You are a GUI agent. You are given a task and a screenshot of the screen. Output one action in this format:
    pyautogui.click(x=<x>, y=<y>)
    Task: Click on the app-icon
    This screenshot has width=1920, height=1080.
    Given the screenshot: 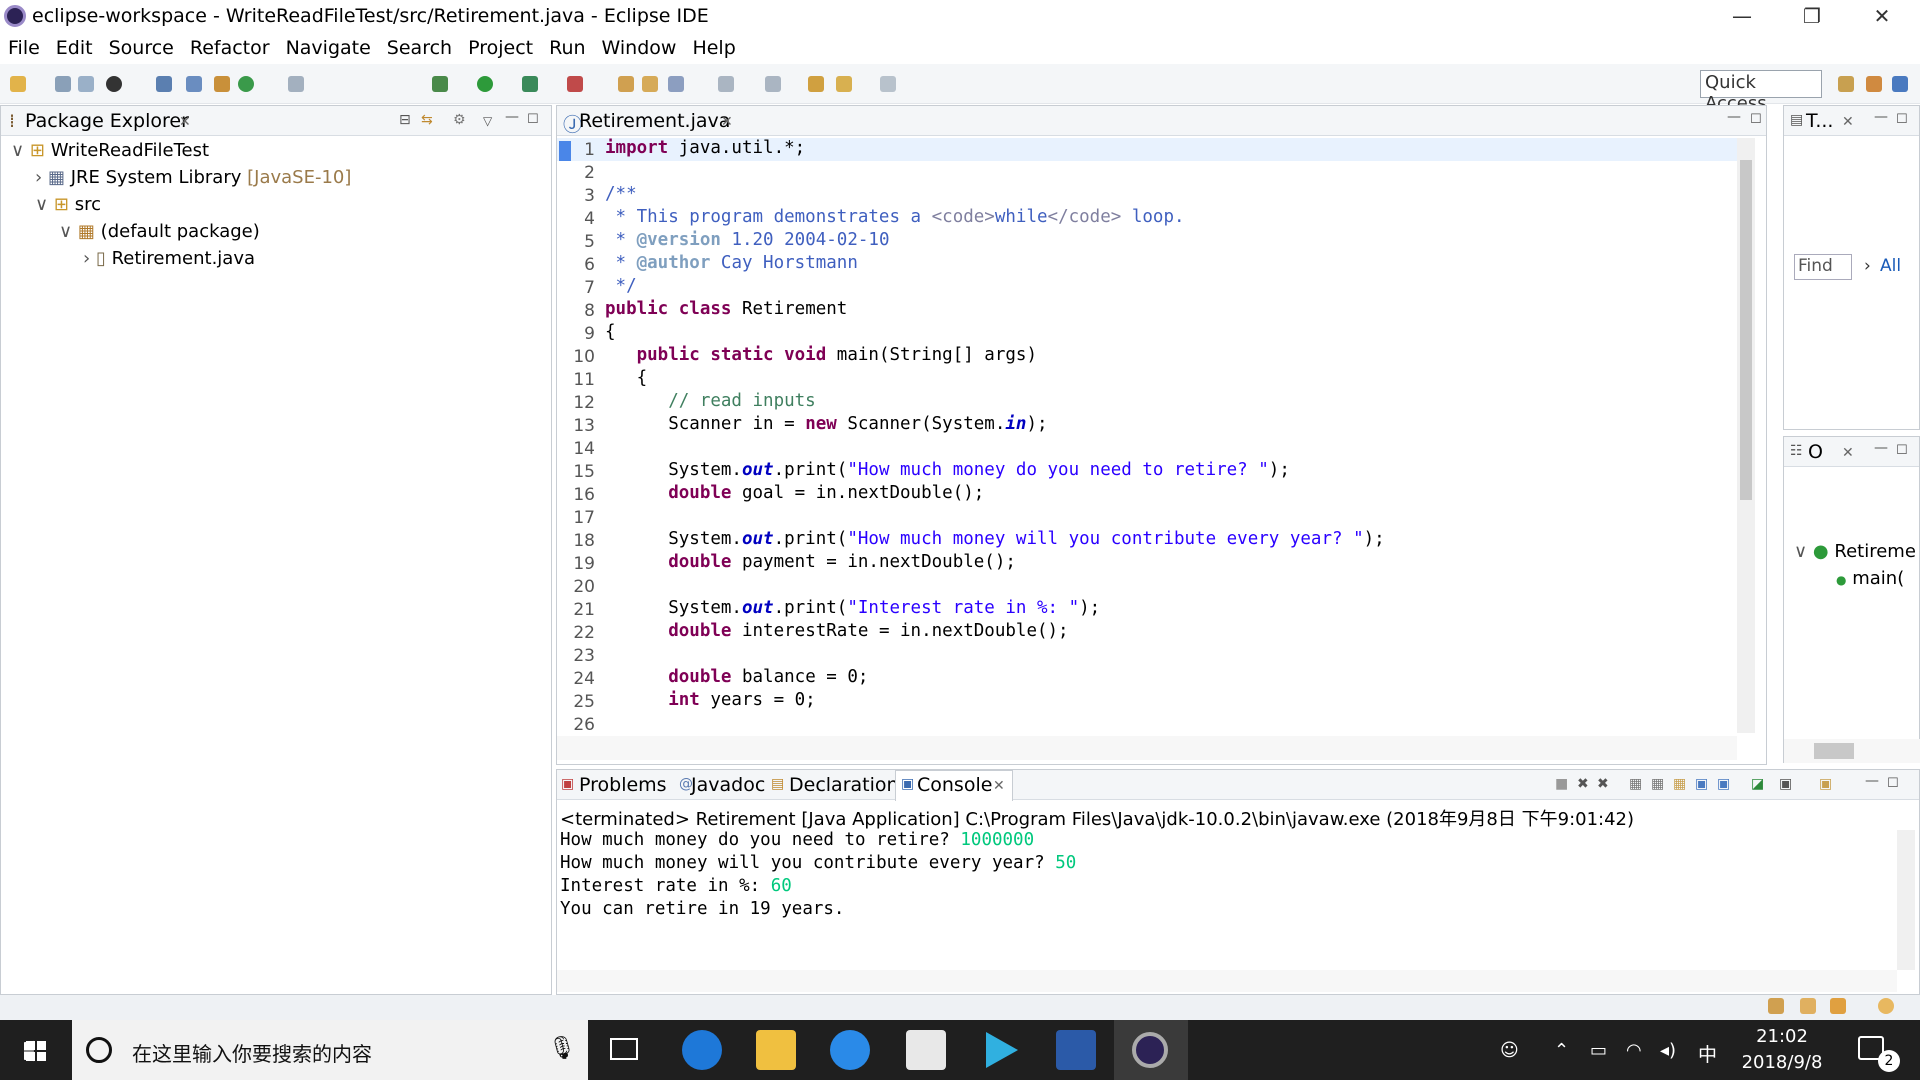 What is the action you would take?
    pyautogui.click(x=926, y=1050)
    